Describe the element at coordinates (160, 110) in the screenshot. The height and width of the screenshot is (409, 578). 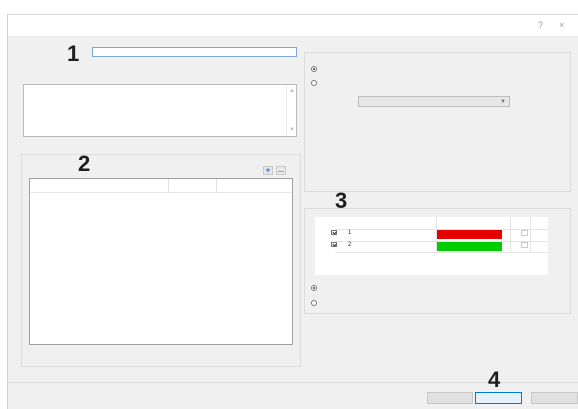
I see `description-textarea: ▲ ▼` at that location.